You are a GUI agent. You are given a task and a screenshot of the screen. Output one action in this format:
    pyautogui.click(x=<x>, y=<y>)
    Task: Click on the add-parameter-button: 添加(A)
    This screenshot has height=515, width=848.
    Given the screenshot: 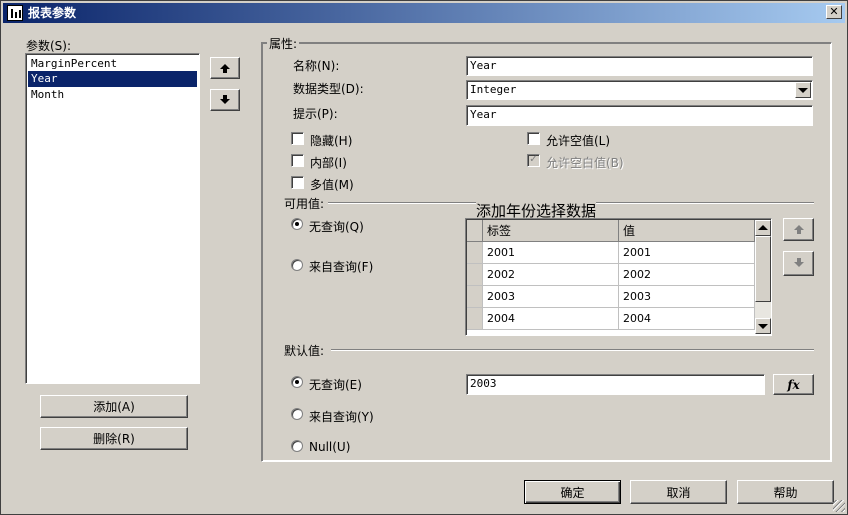 What is the action you would take?
    pyautogui.click(x=114, y=406)
    